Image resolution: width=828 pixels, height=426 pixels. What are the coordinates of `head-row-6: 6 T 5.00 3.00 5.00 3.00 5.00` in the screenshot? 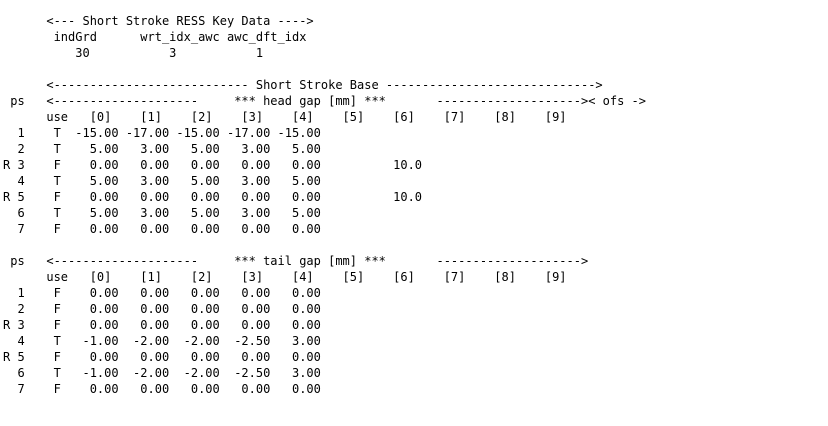 It's located at (162, 213).